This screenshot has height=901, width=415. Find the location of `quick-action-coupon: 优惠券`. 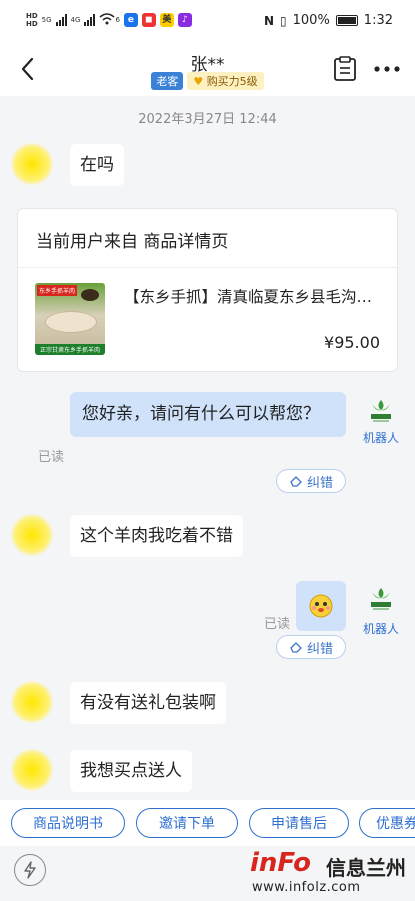

quick-action-coupon: 优惠券 is located at coordinates (387, 823).